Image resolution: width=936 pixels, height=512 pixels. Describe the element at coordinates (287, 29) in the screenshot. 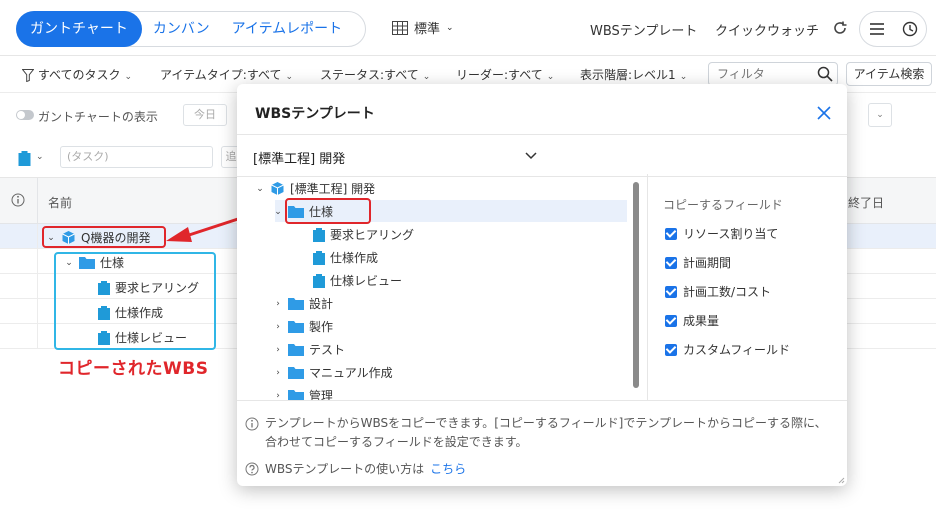

I see `tab-item-report: アイテムレポート` at that location.